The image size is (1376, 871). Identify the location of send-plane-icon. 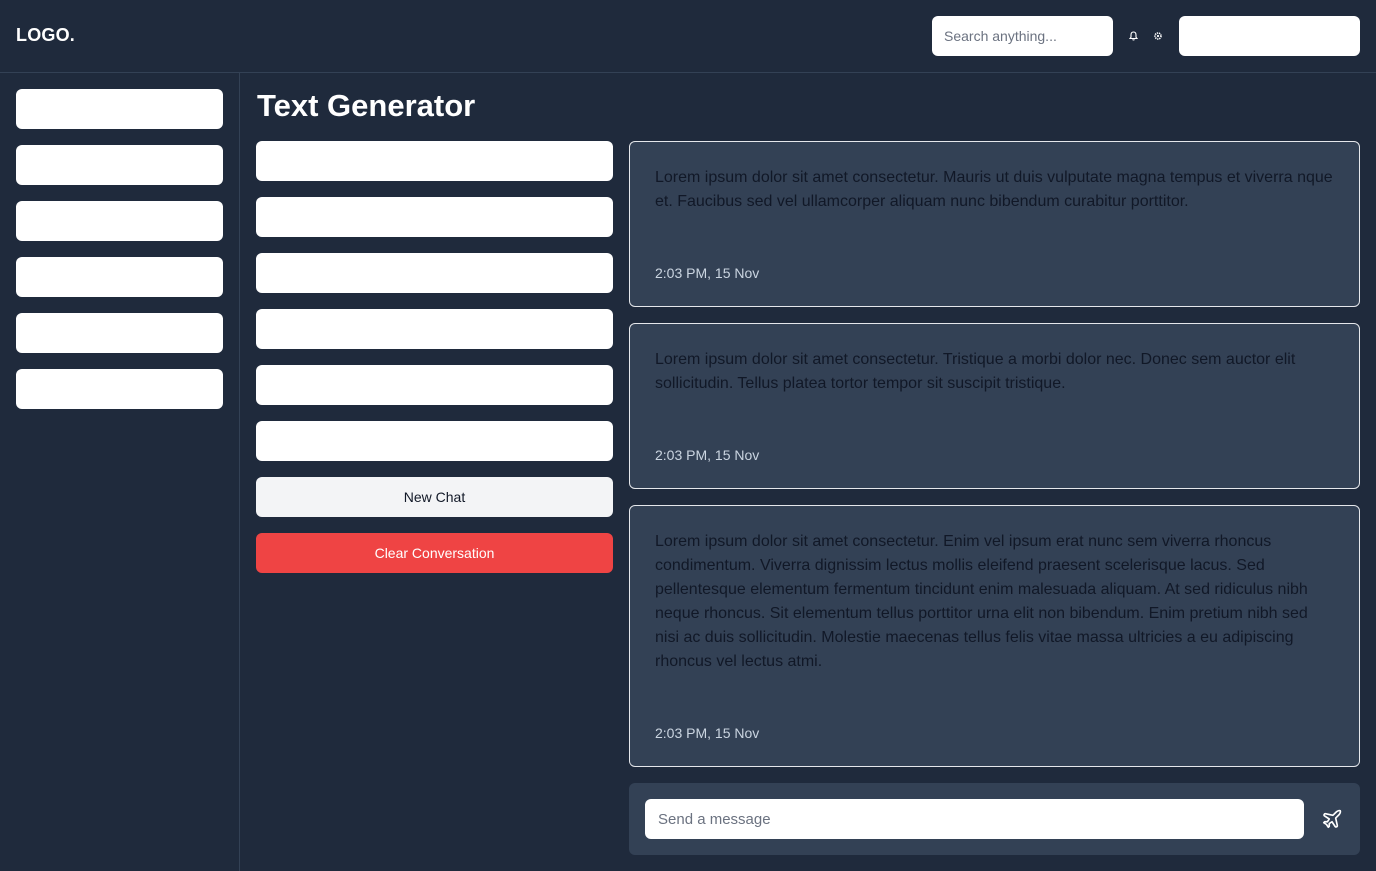
(1332, 819).